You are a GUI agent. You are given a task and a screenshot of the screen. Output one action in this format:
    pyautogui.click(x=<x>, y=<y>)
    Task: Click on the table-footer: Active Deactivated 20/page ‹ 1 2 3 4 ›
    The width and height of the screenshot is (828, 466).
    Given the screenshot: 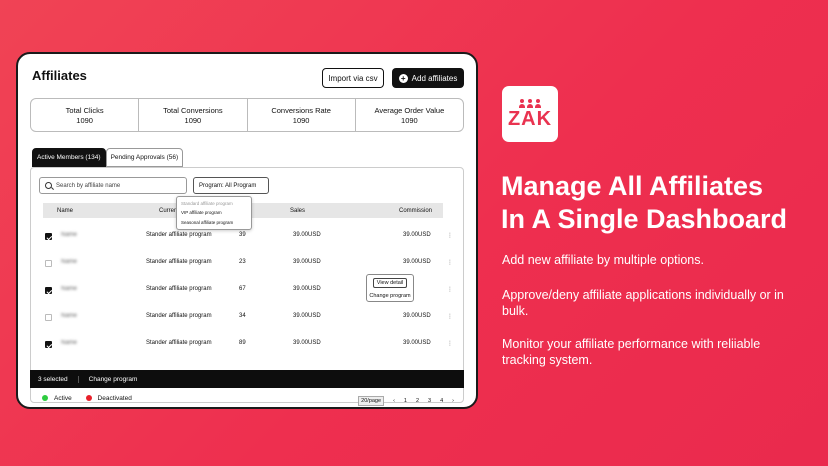 What is the action you would take?
    pyautogui.click(x=247, y=401)
    